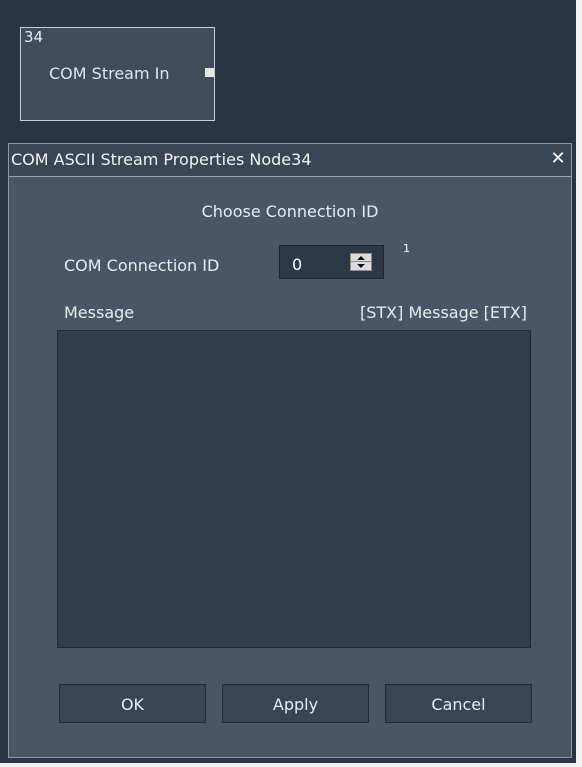 The image size is (582, 767). What do you see at coordinates (406, 248) in the screenshot?
I see `connection-count-superscript: 1` at bounding box center [406, 248].